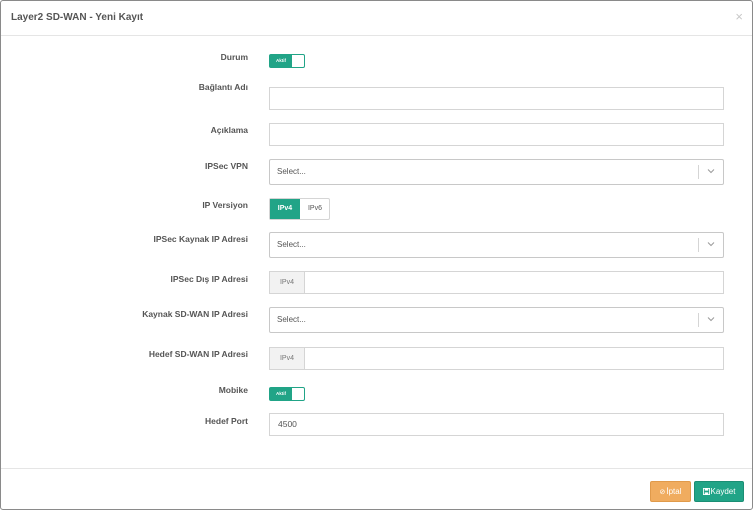  I want to click on hedef-sdwan-ip-input: IPv4, so click(496, 358).